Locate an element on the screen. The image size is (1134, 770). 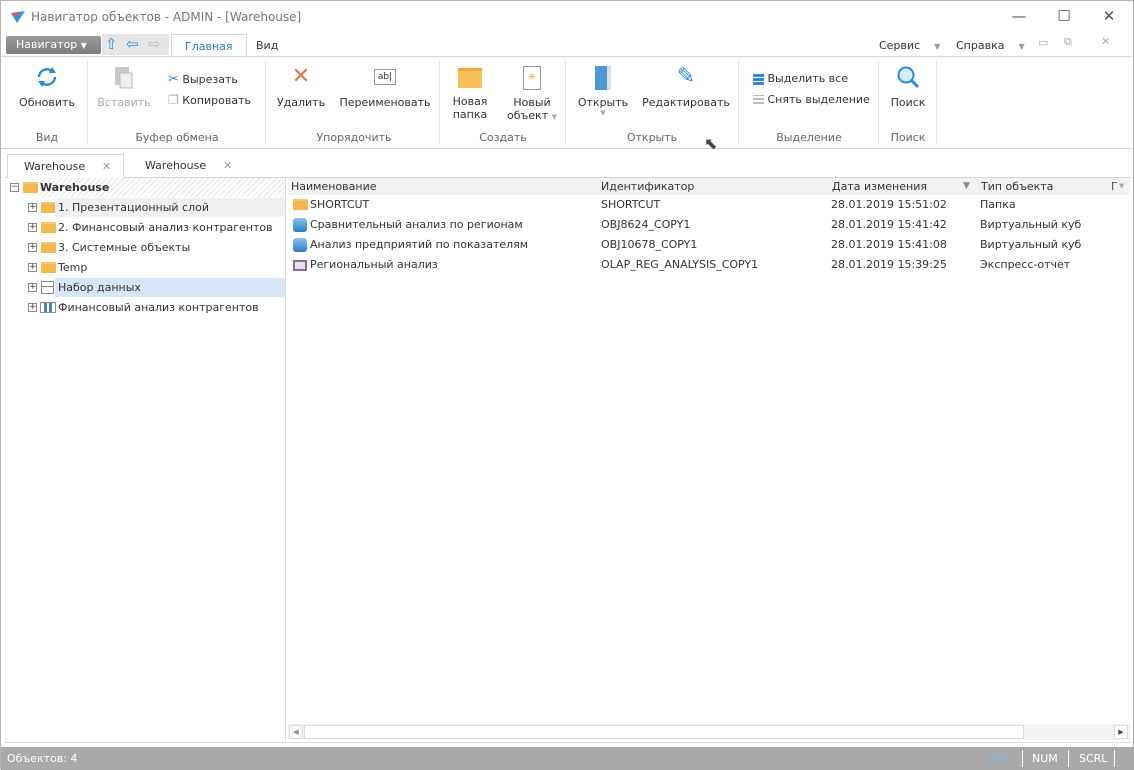
cell-type: Папка is located at coordinates (998, 204).